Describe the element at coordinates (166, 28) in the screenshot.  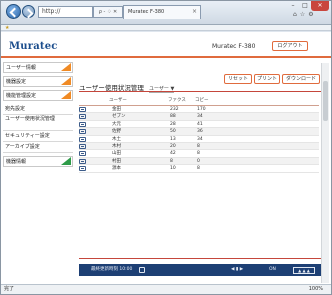
I see `favorites-bar: ★` at that location.